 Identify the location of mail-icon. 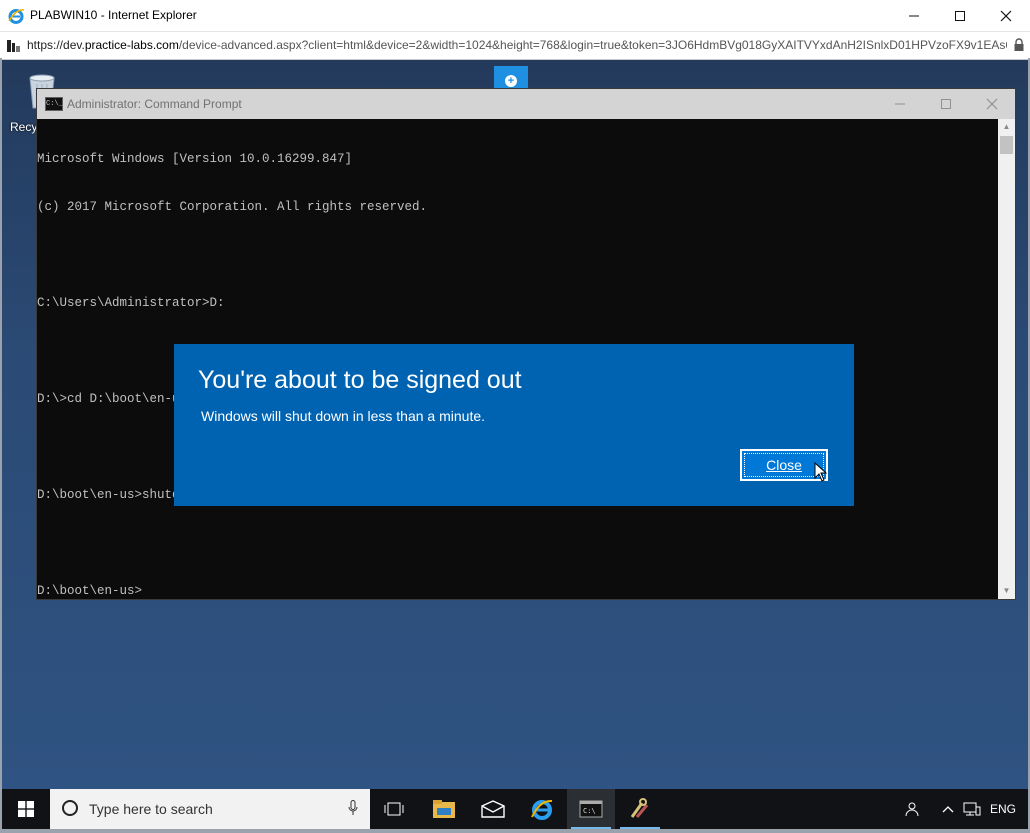
(493, 809).